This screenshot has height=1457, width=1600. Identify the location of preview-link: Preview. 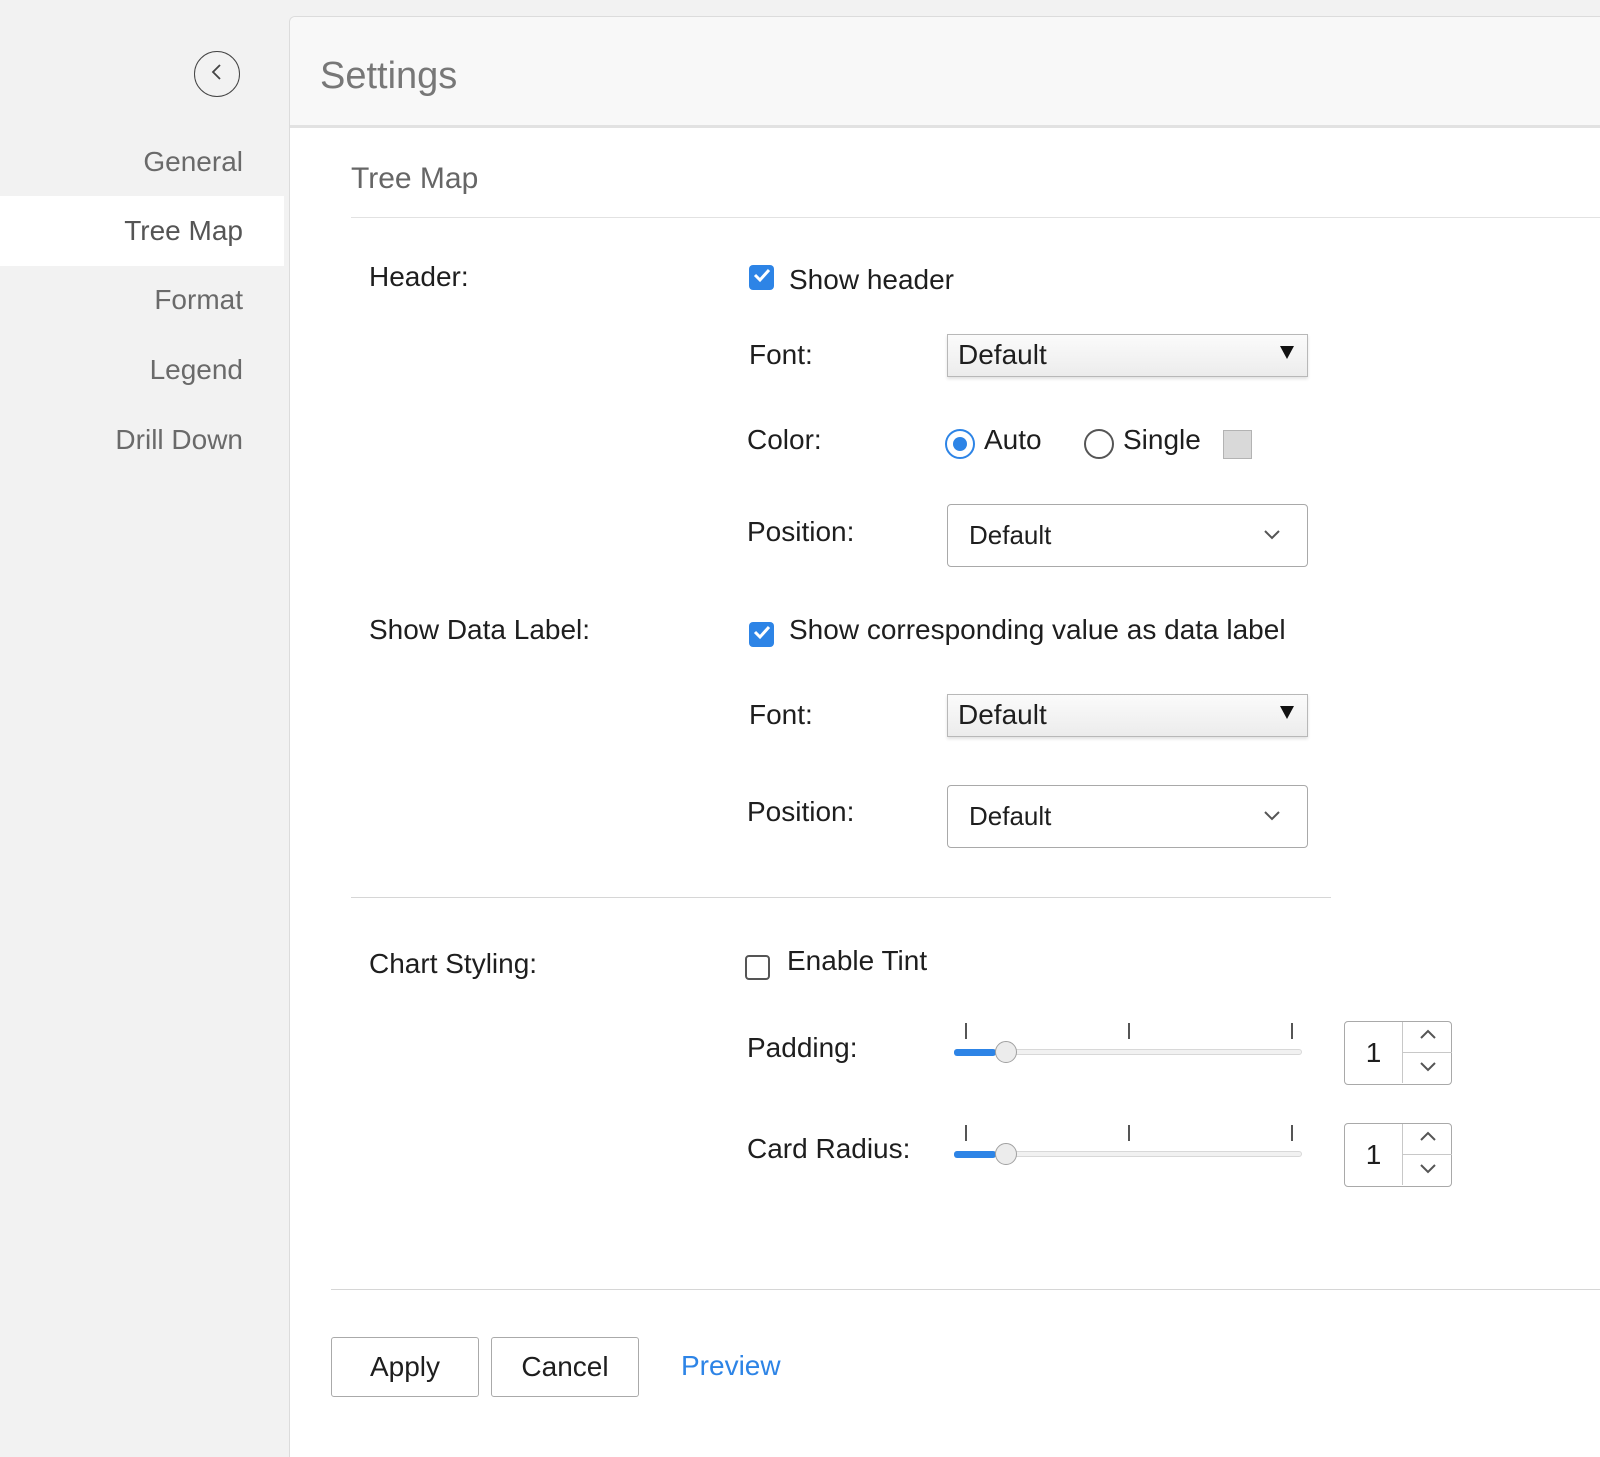
(731, 1366).